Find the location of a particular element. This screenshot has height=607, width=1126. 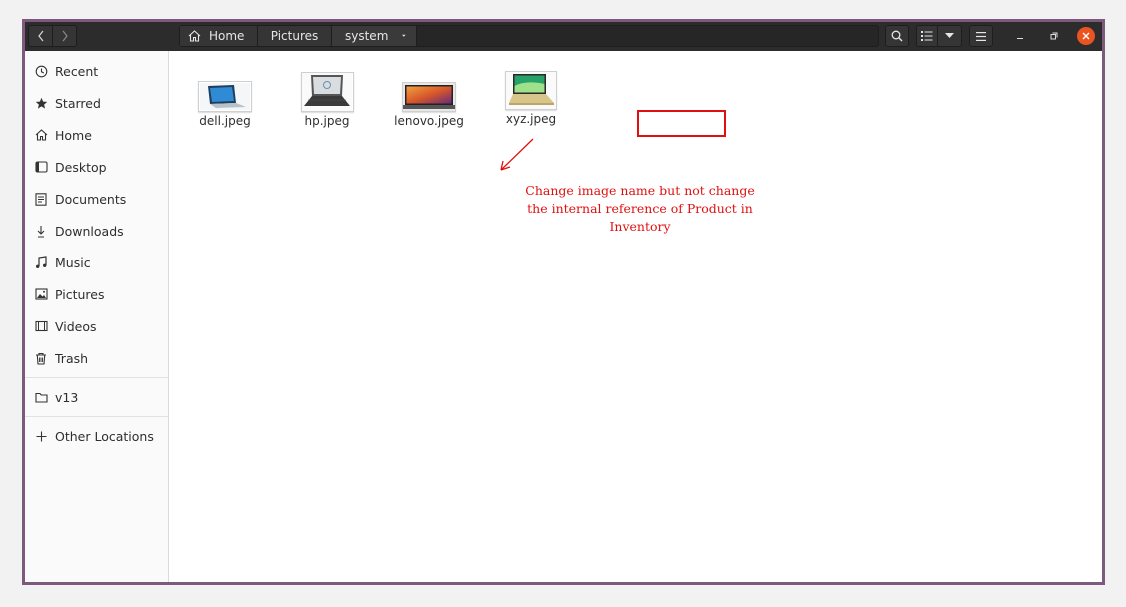

desktop-icon is located at coordinates (41, 167).